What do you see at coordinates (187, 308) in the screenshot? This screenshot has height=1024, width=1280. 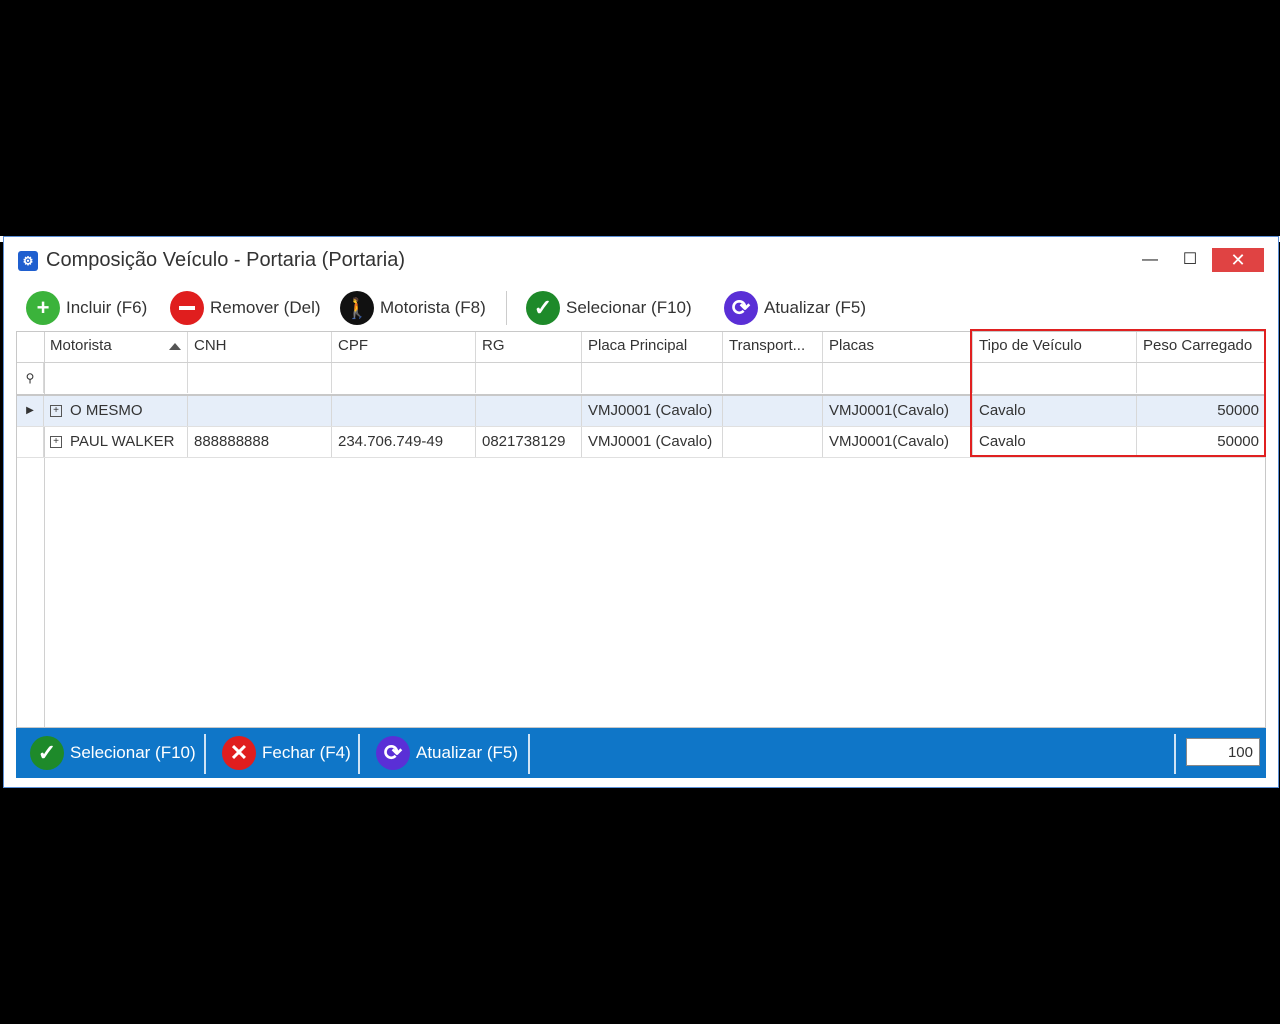 I see `minus-icon` at bounding box center [187, 308].